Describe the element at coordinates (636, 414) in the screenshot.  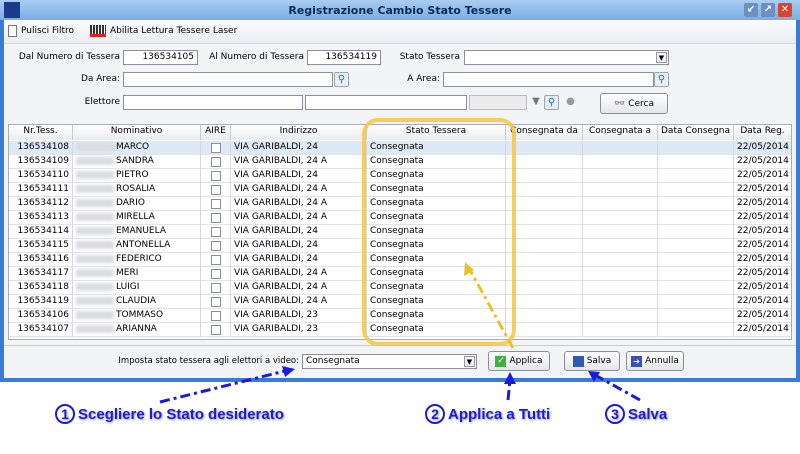
I see `annotation-3: 3 Salva` at that location.